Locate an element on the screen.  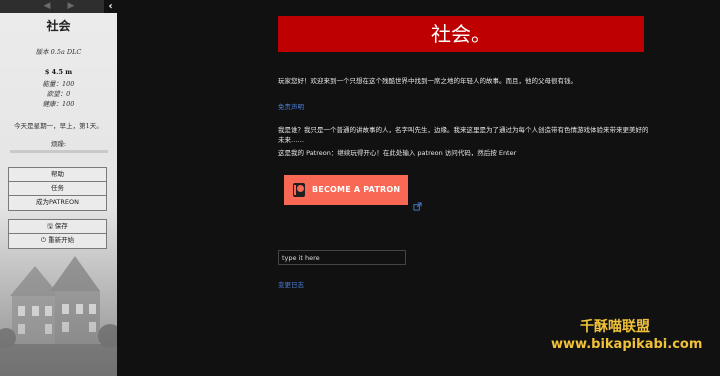
sidebar-actions: 🖫 保存 ⏻ 重新开始 is located at coordinates (57, 234).